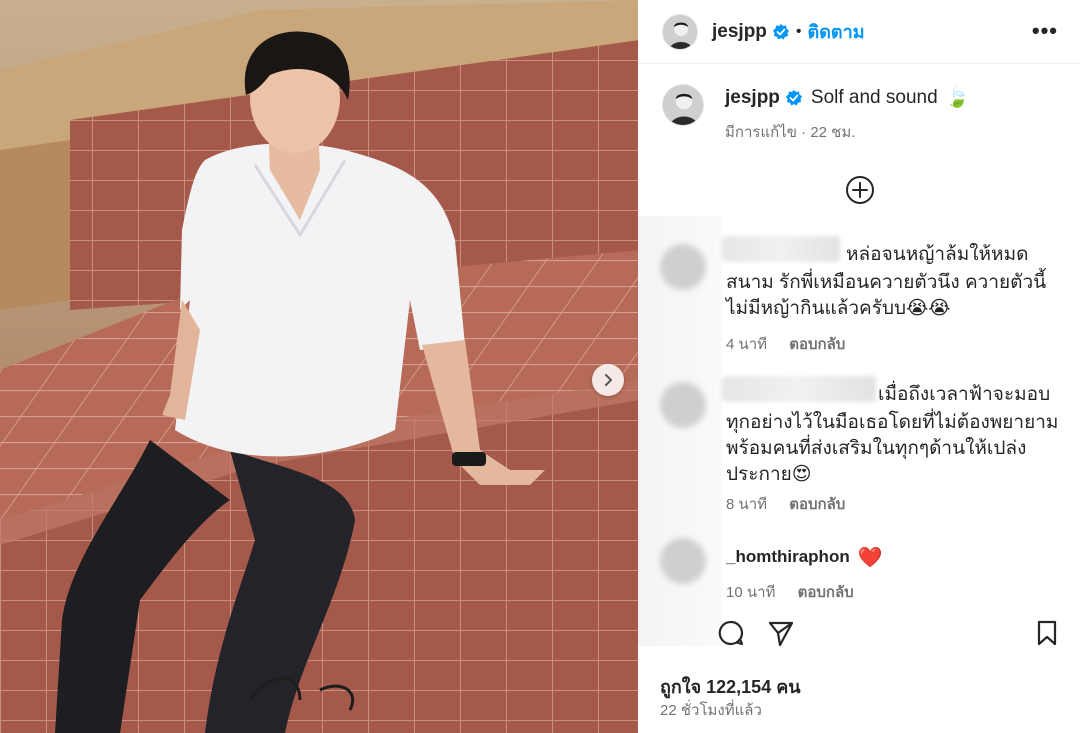 The image size is (1080, 733). I want to click on caption-author-avatar, so click(683, 105).